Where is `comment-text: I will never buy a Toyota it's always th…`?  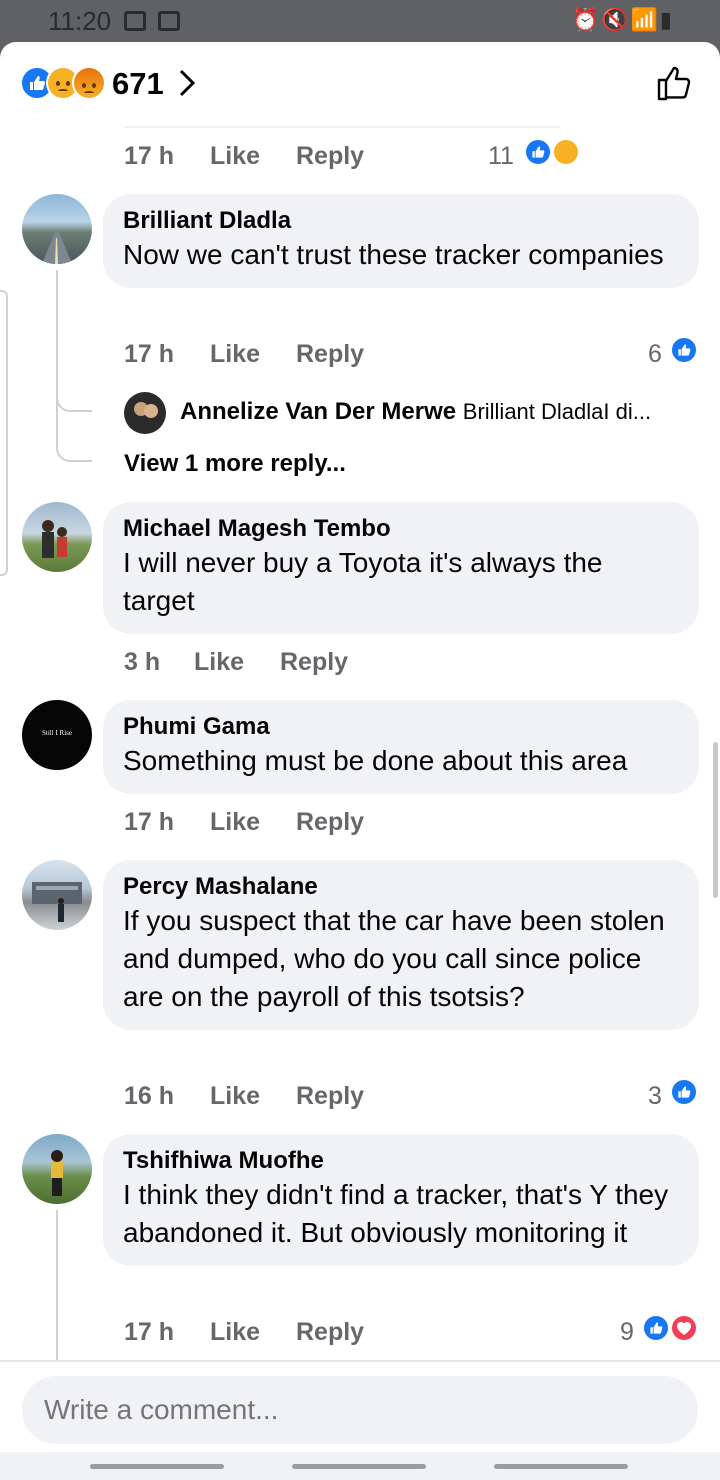 comment-text: I will never buy a Toyota it's always th… is located at coordinates (363, 581).